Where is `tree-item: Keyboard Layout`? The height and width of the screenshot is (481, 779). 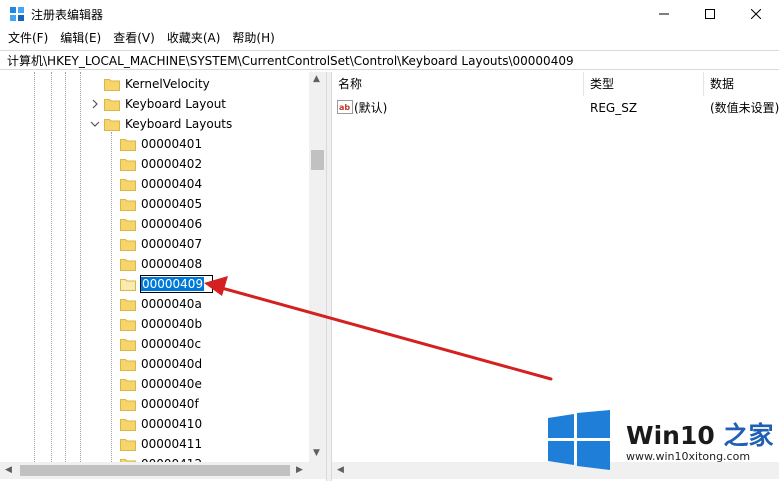
tree-item: Keyboard Layout is located at coordinates (159, 104).